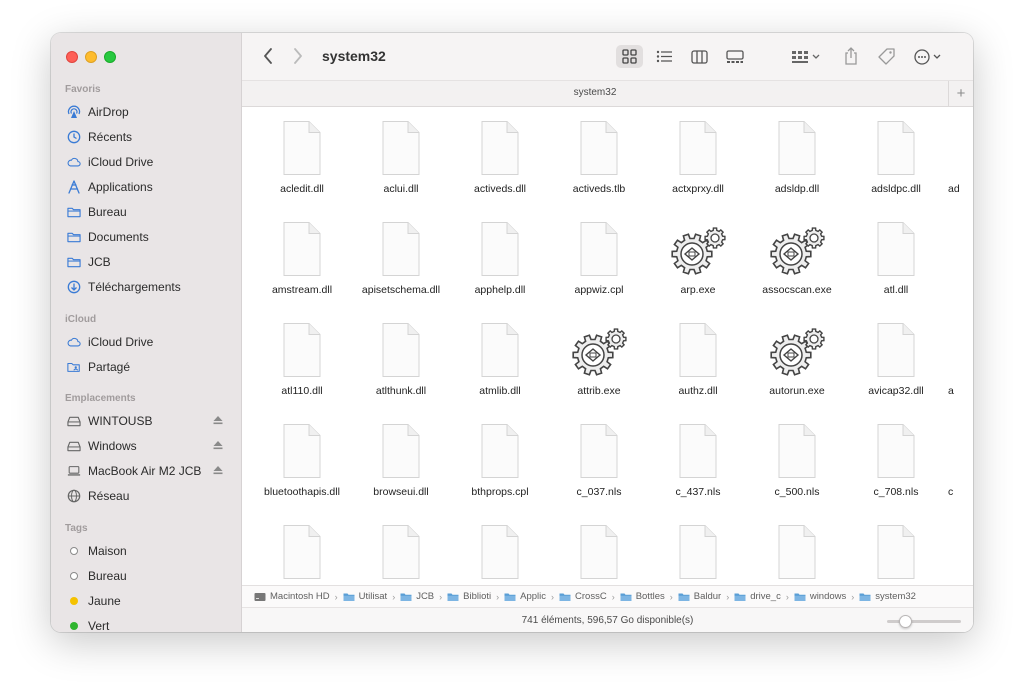 The image size is (1024, 700). I want to click on sidebar-item-t-l-chargements: Téléchargements, so click(146, 286).